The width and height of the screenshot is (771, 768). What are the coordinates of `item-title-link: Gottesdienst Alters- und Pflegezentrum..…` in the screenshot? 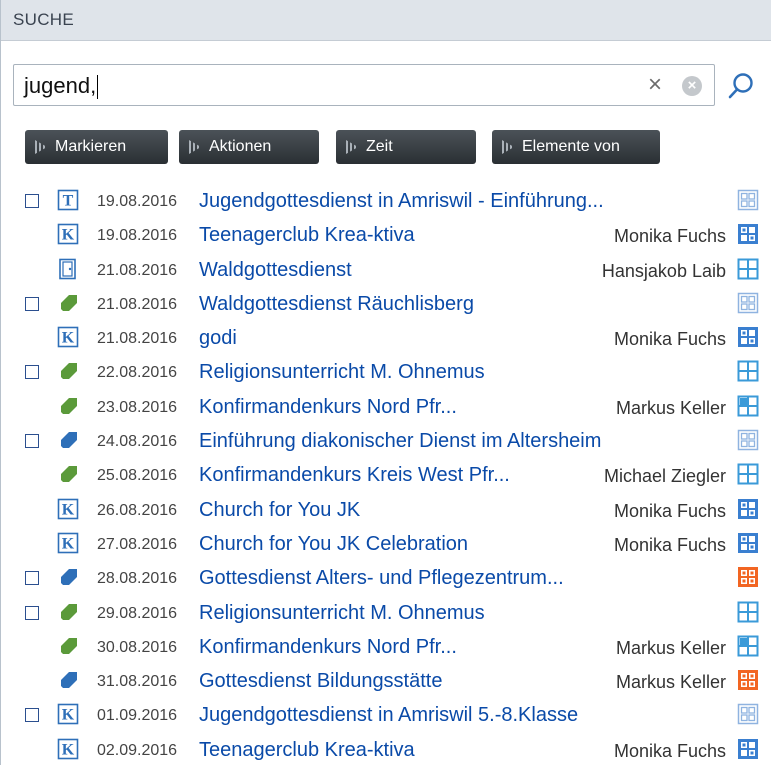 It's located at (381, 578).